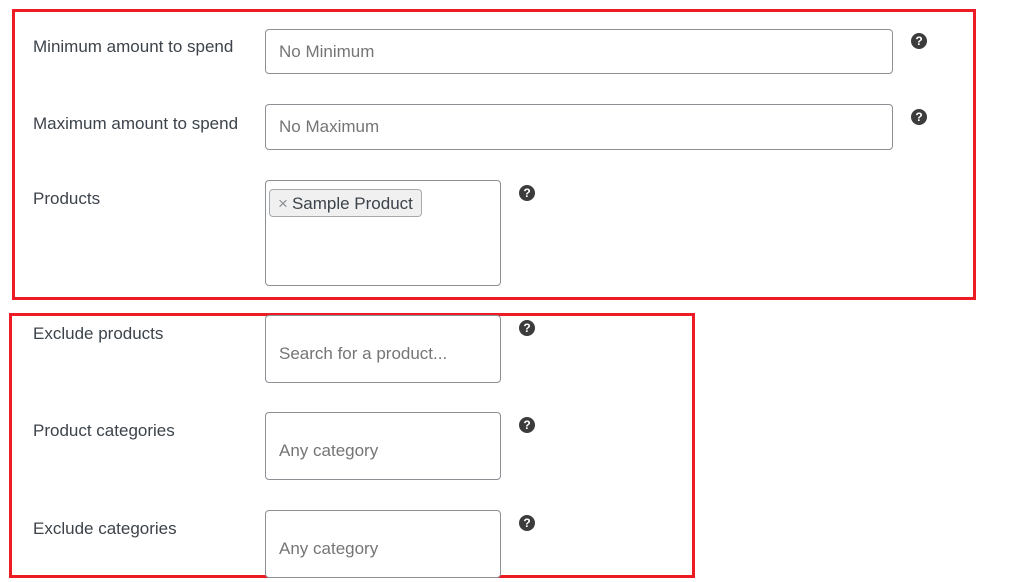 The height and width of the screenshot is (582, 1024). What do you see at coordinates (383, 544) in the screenshot?
I see `exclude-categories-input` at bounding box center [383, 544].